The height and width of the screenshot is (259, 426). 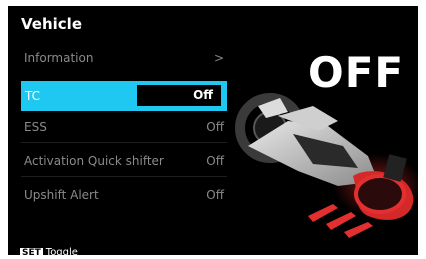 What do you see at coordinates (124, 128) in the screenshot?
I see `menu-item-ess: ESS Off` at bounding box center [124, 128].